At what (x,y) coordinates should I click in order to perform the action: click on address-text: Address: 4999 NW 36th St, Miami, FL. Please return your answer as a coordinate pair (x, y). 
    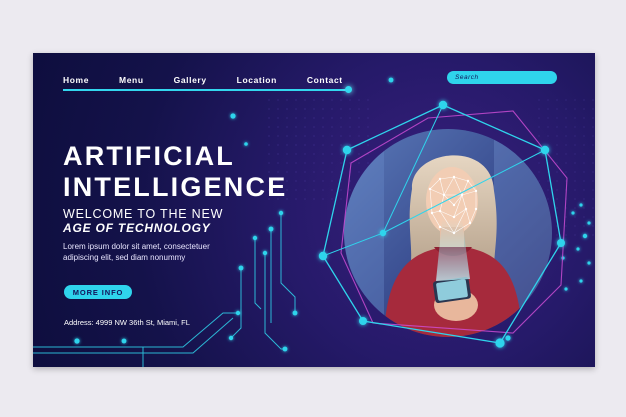
    Looking at the image, I should click on (127, 322).